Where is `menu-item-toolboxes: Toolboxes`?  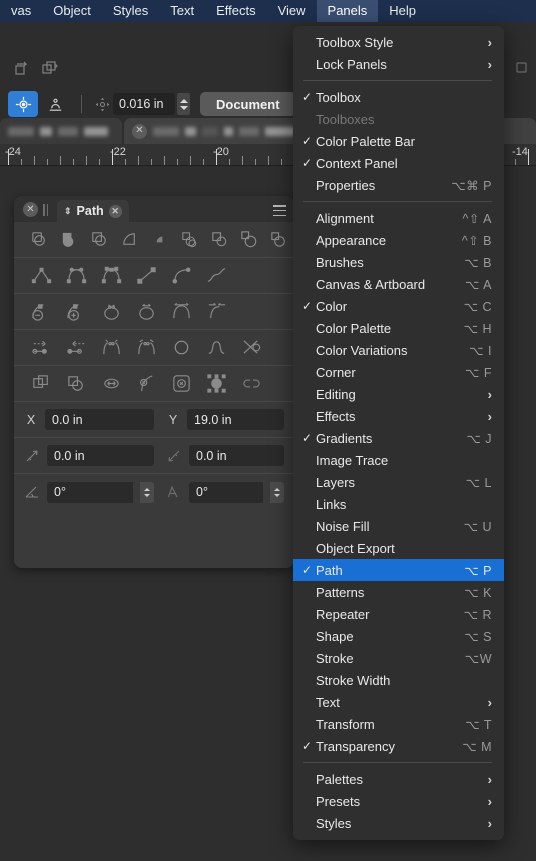
menu-item-toolboxes: Toolboxes is located at coordinates (398, 119).